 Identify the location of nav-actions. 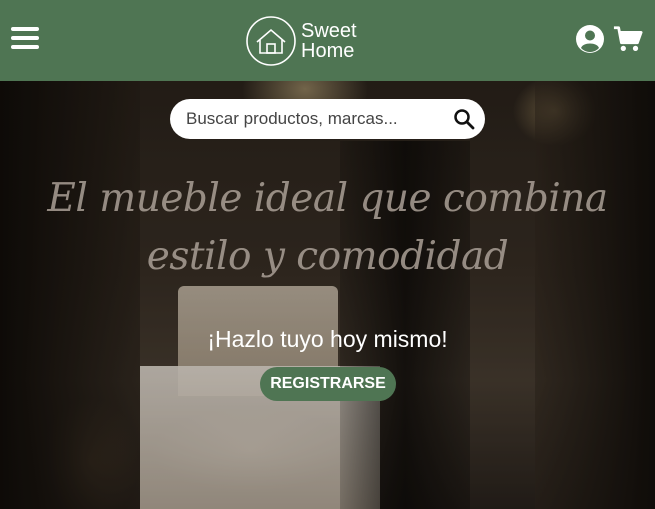
(609, 39).